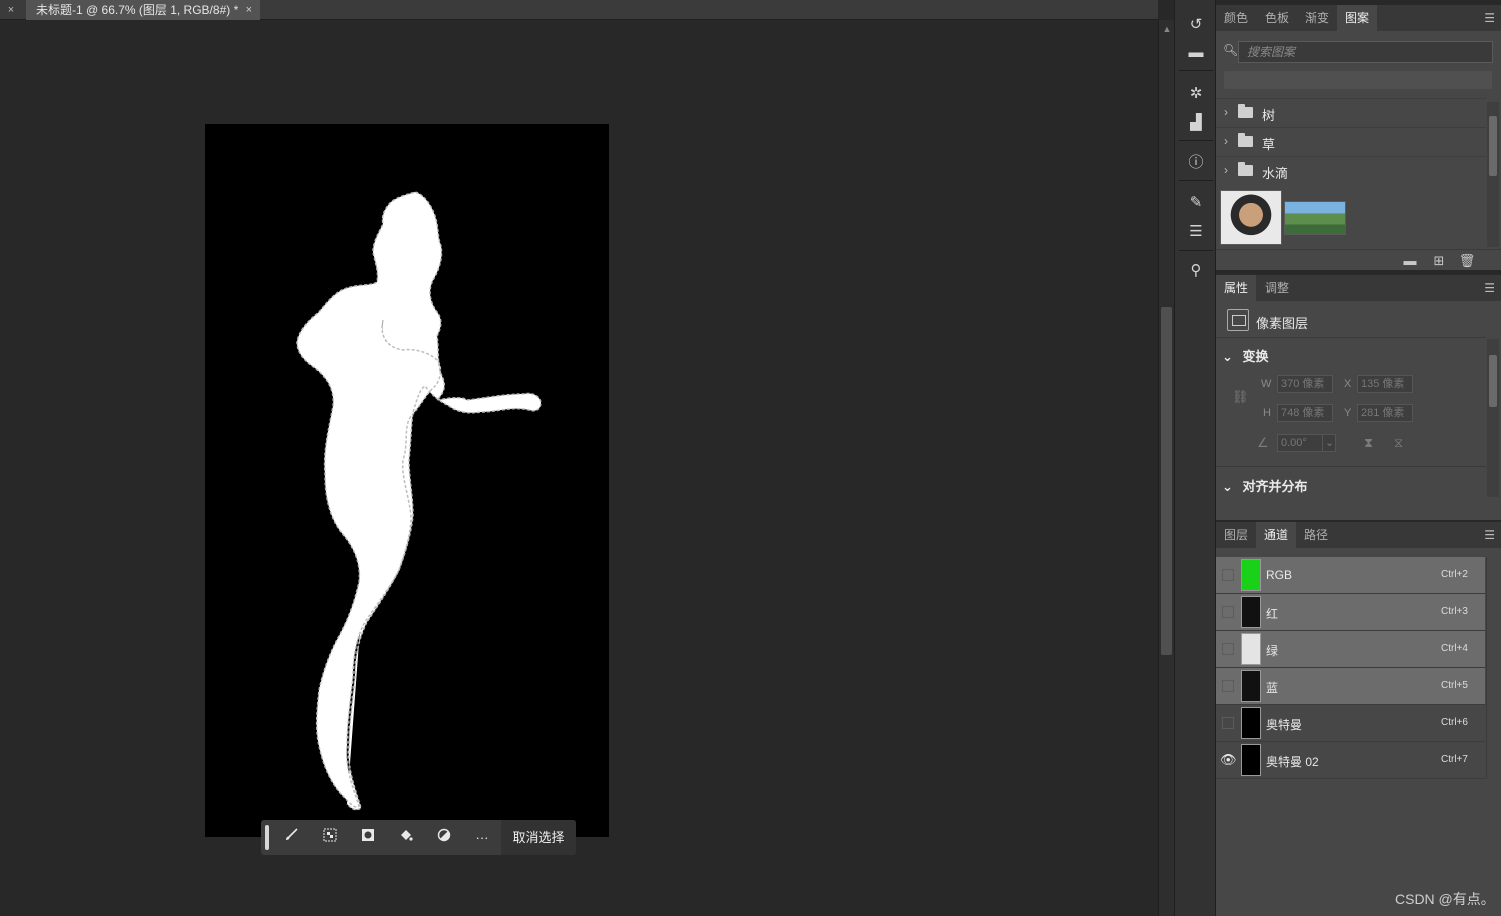  Describe the element at coordinates (406, 837) in the screenshot. I see `fill-icon` at that location.